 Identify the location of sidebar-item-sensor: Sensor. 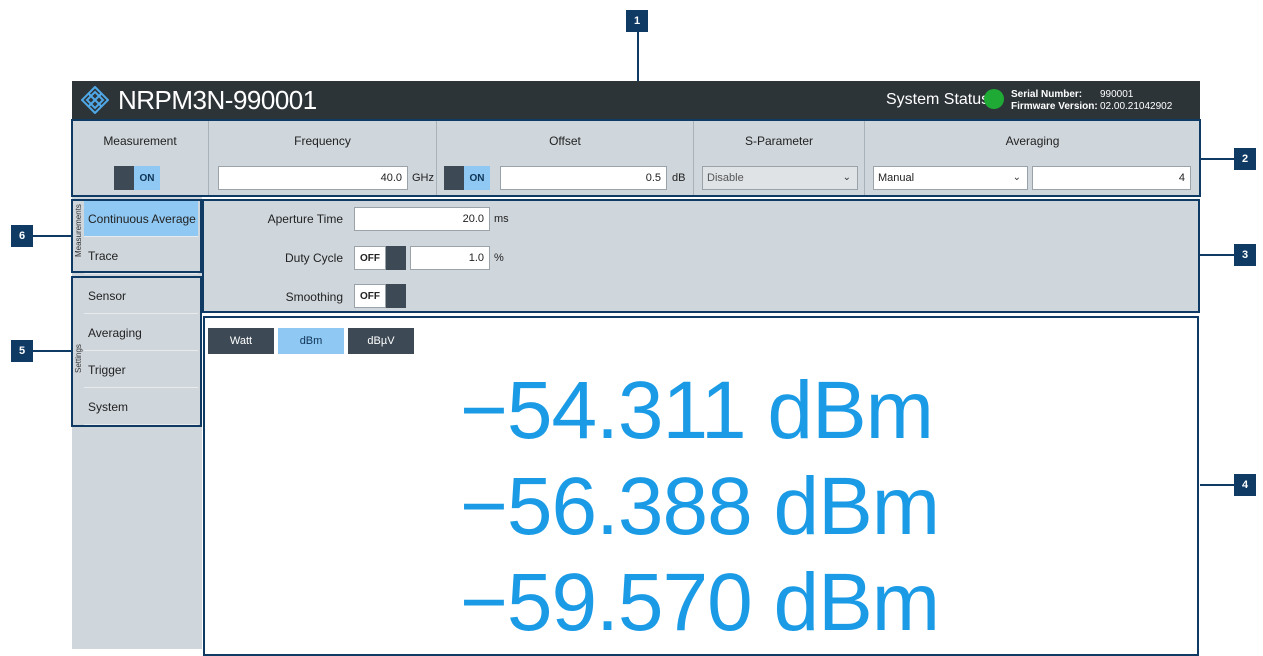
(141, 296).